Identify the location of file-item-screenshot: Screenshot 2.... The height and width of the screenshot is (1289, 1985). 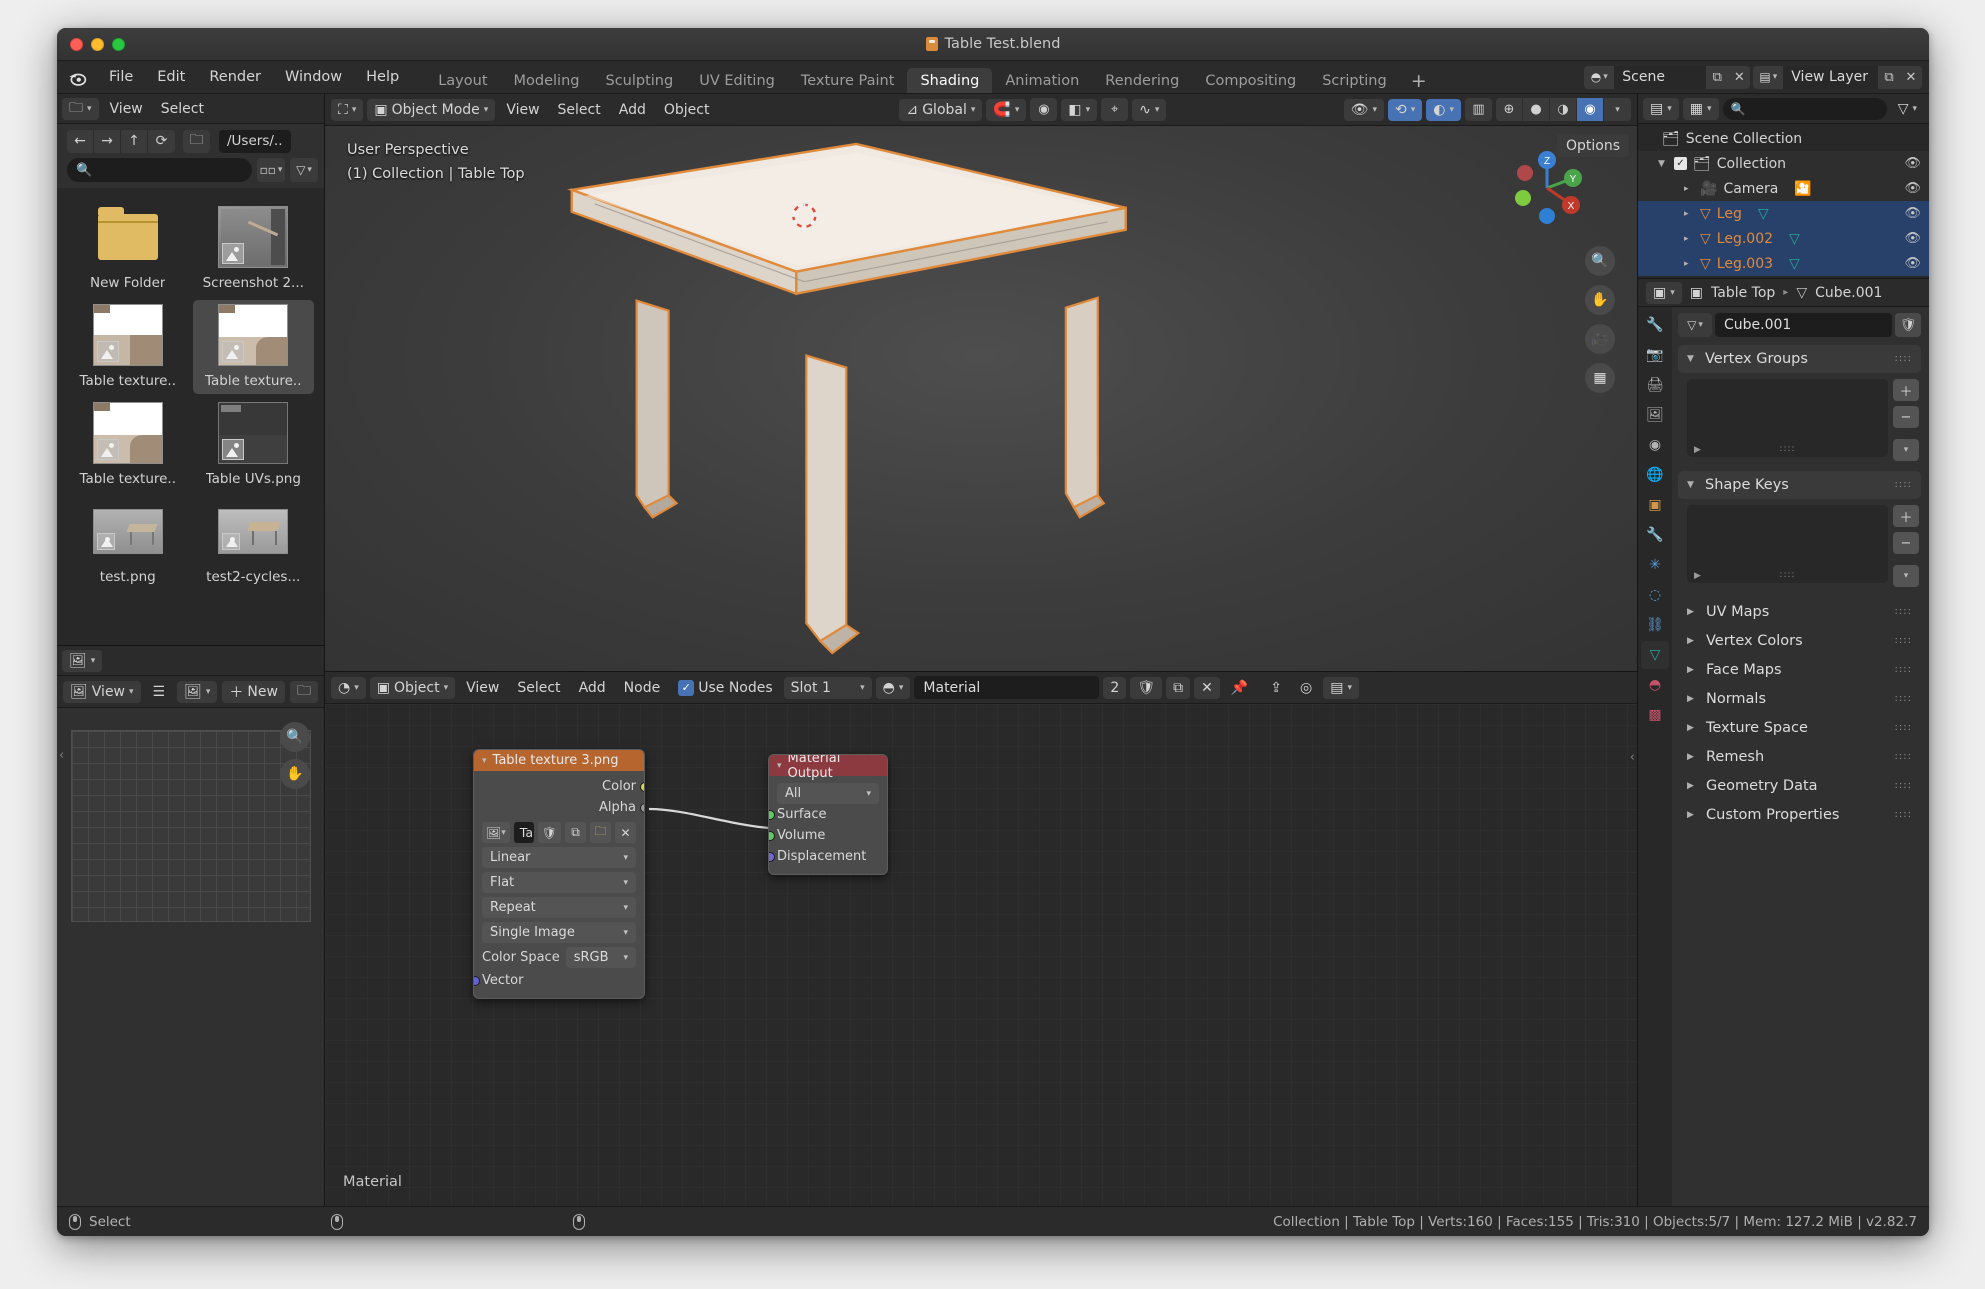
(254, 249).